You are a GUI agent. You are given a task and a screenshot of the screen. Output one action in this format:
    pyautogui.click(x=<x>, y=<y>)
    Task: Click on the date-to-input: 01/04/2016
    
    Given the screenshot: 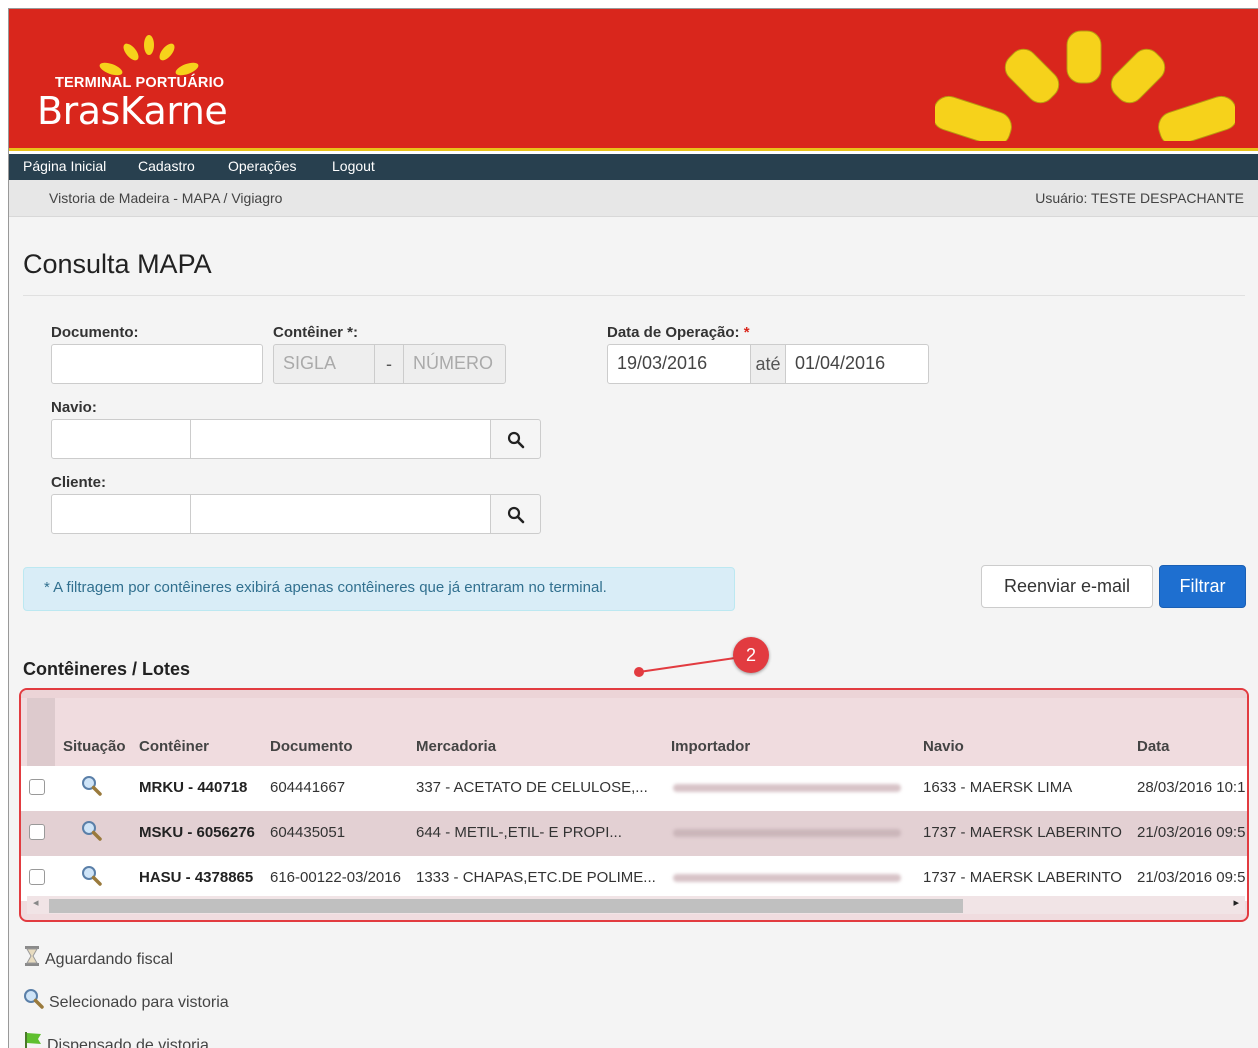 What is the action you would take?
    pyautogui.click(x=857, y=364)
    